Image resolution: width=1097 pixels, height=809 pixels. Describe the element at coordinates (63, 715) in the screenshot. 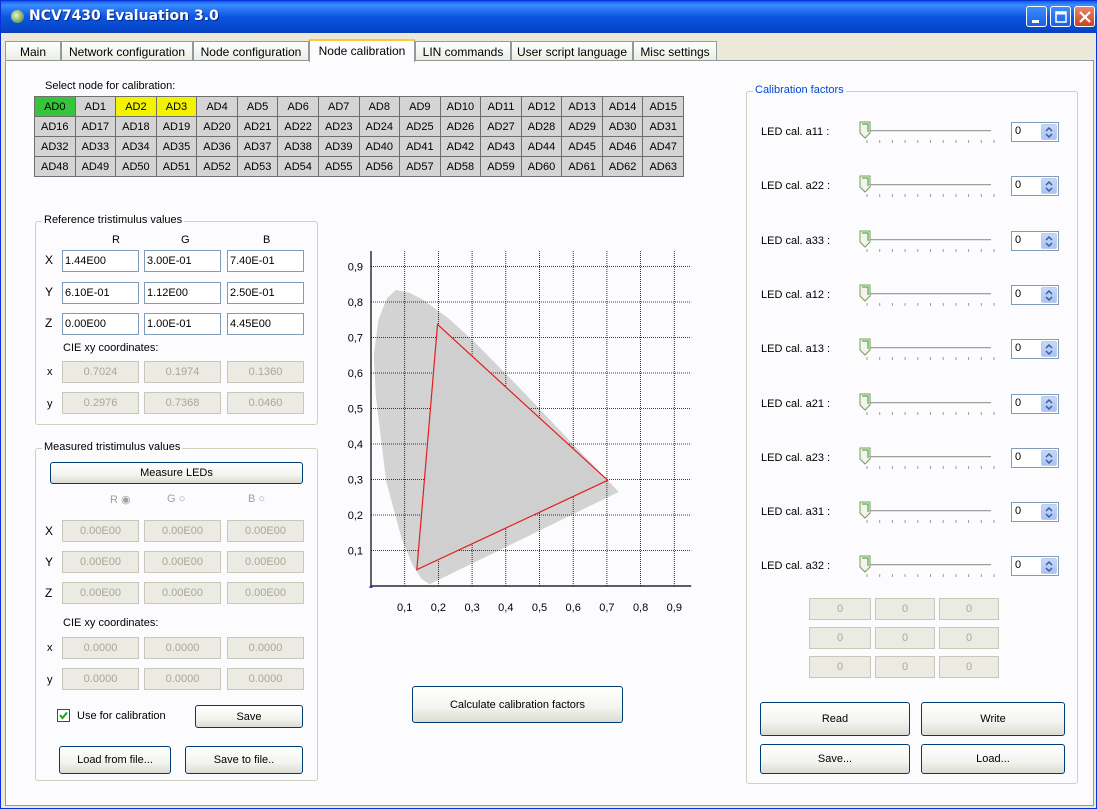

I see `use-for-calibration-checkbox` at that location.